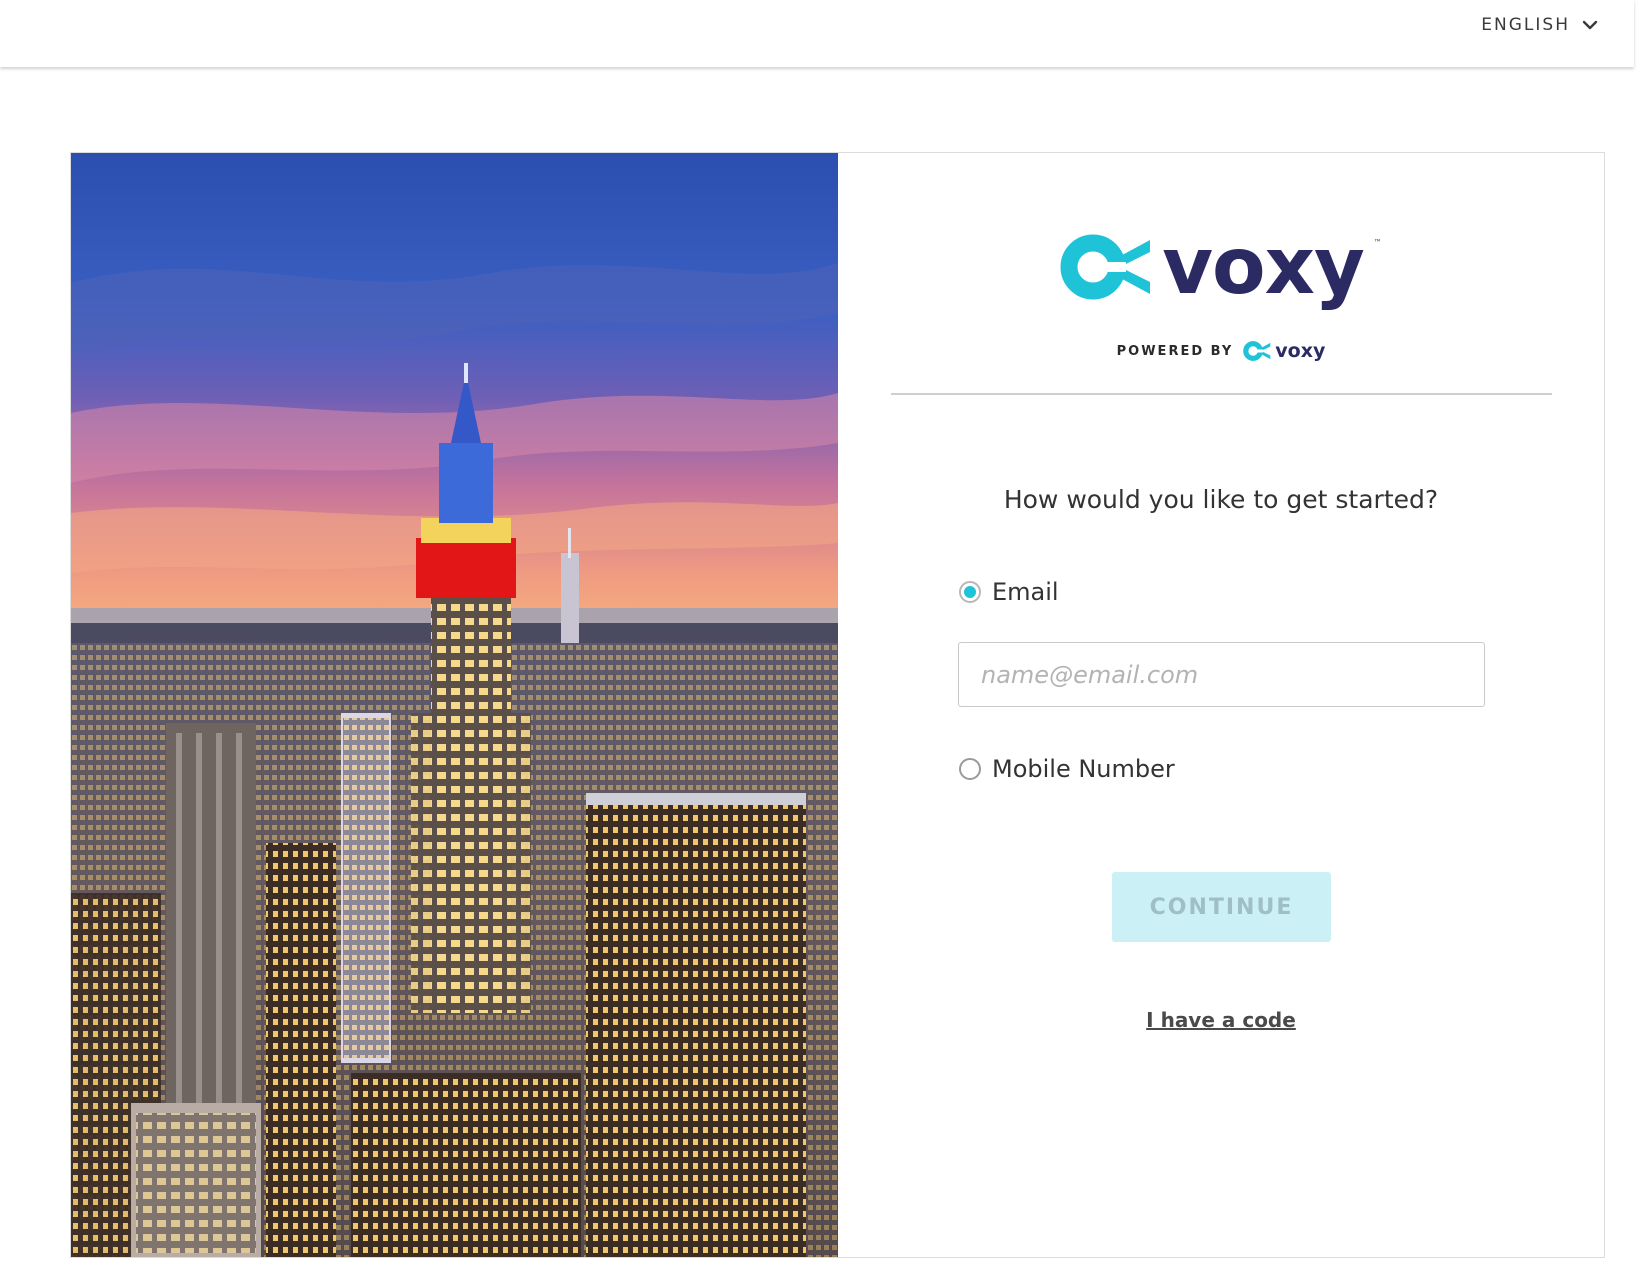  What do you see at coordinates (1221, 907) in the screenshot?
I see `continue-button: CONTINUE` at bounding box center [1221, 907].